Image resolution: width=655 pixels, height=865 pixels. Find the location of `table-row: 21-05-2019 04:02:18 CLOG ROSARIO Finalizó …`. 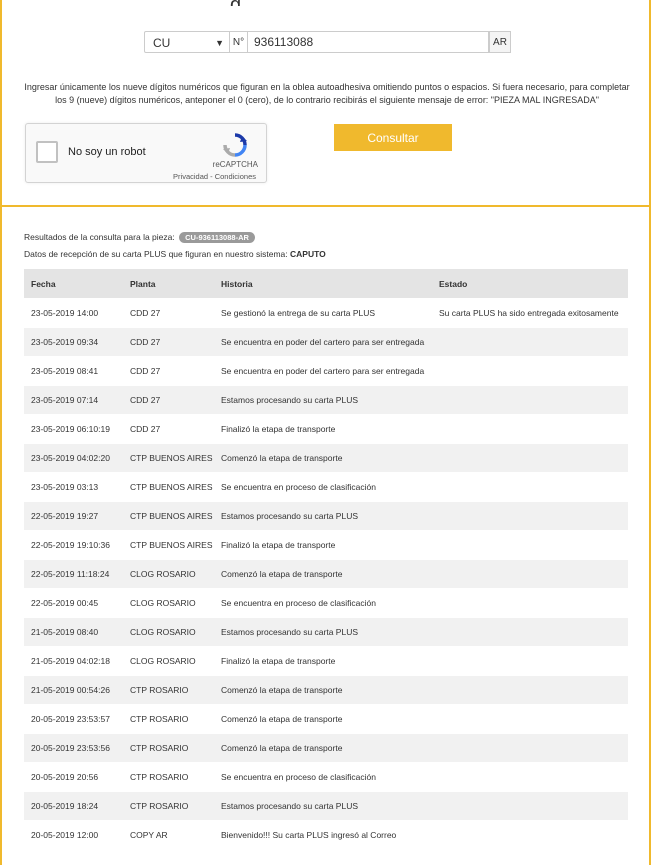

table-row: 21-05-2019 04:02:18 CLOG ROSARIO Finalizó … is located at coordinates (326, 661).